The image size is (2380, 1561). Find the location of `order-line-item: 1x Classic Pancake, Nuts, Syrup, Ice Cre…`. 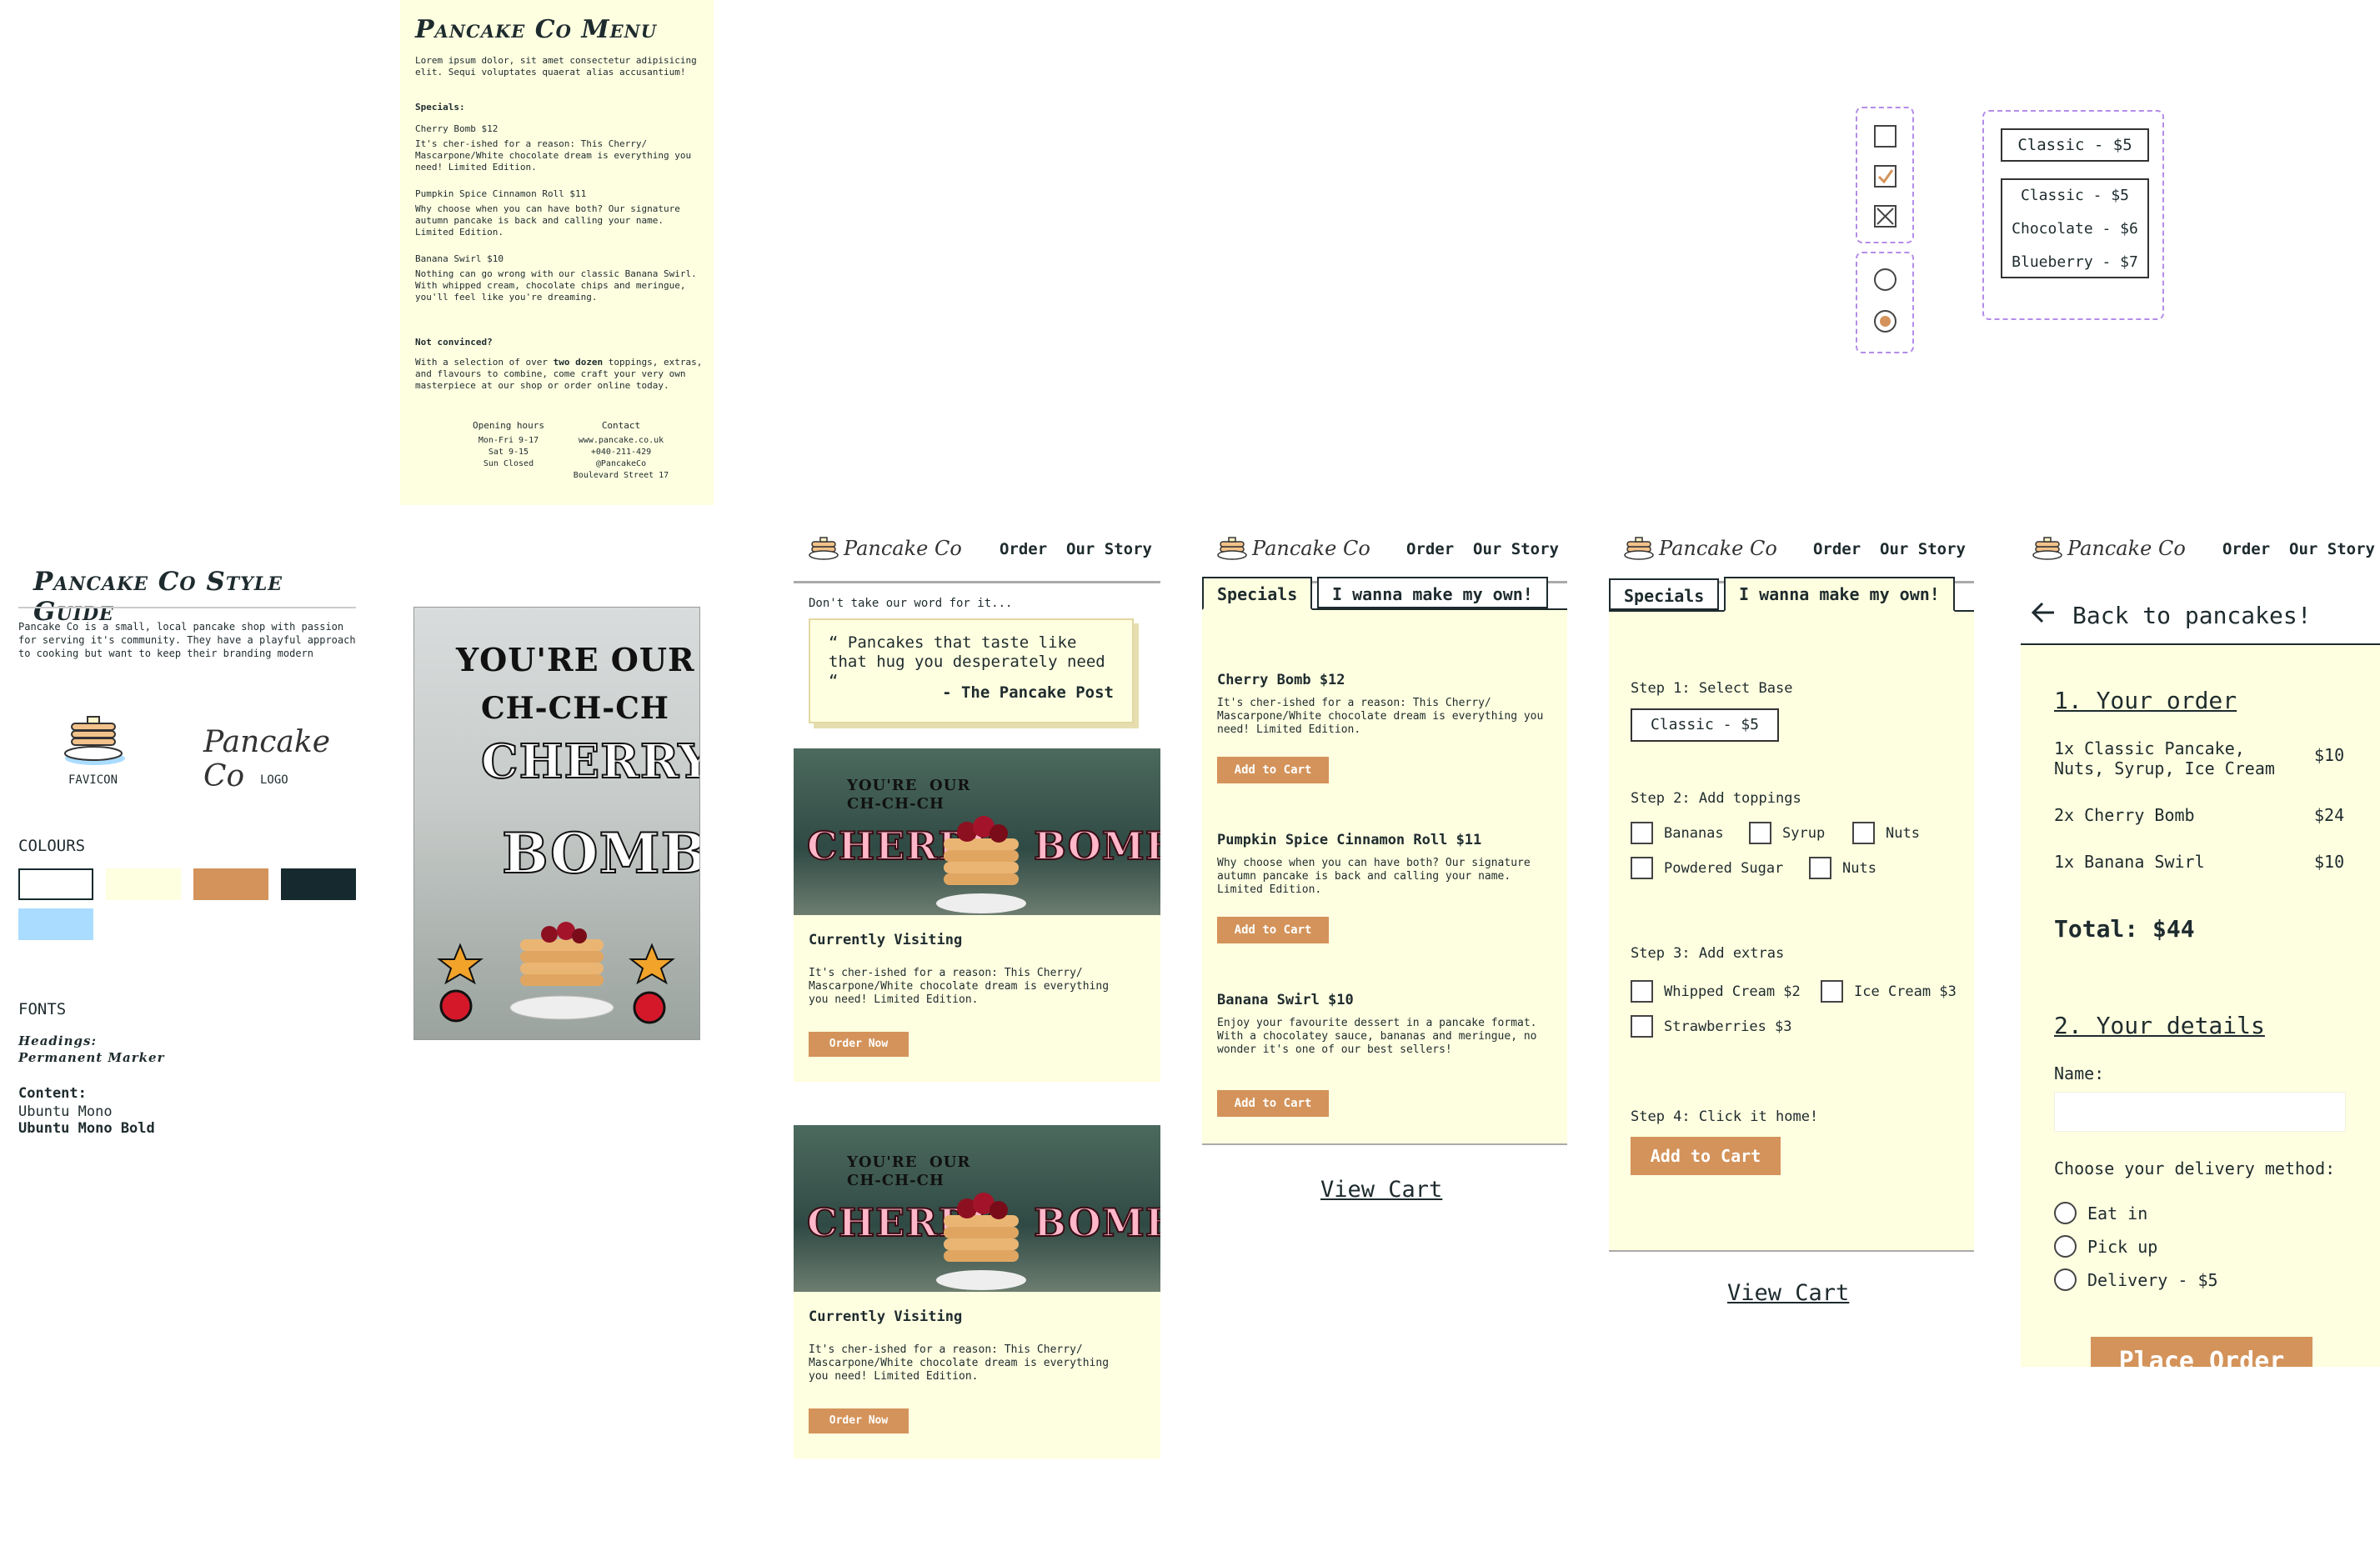

order-line-item: 1x Classic Pancake, Nuts, Syrup, Ice Cre… is located at coordinates (2164, 758).